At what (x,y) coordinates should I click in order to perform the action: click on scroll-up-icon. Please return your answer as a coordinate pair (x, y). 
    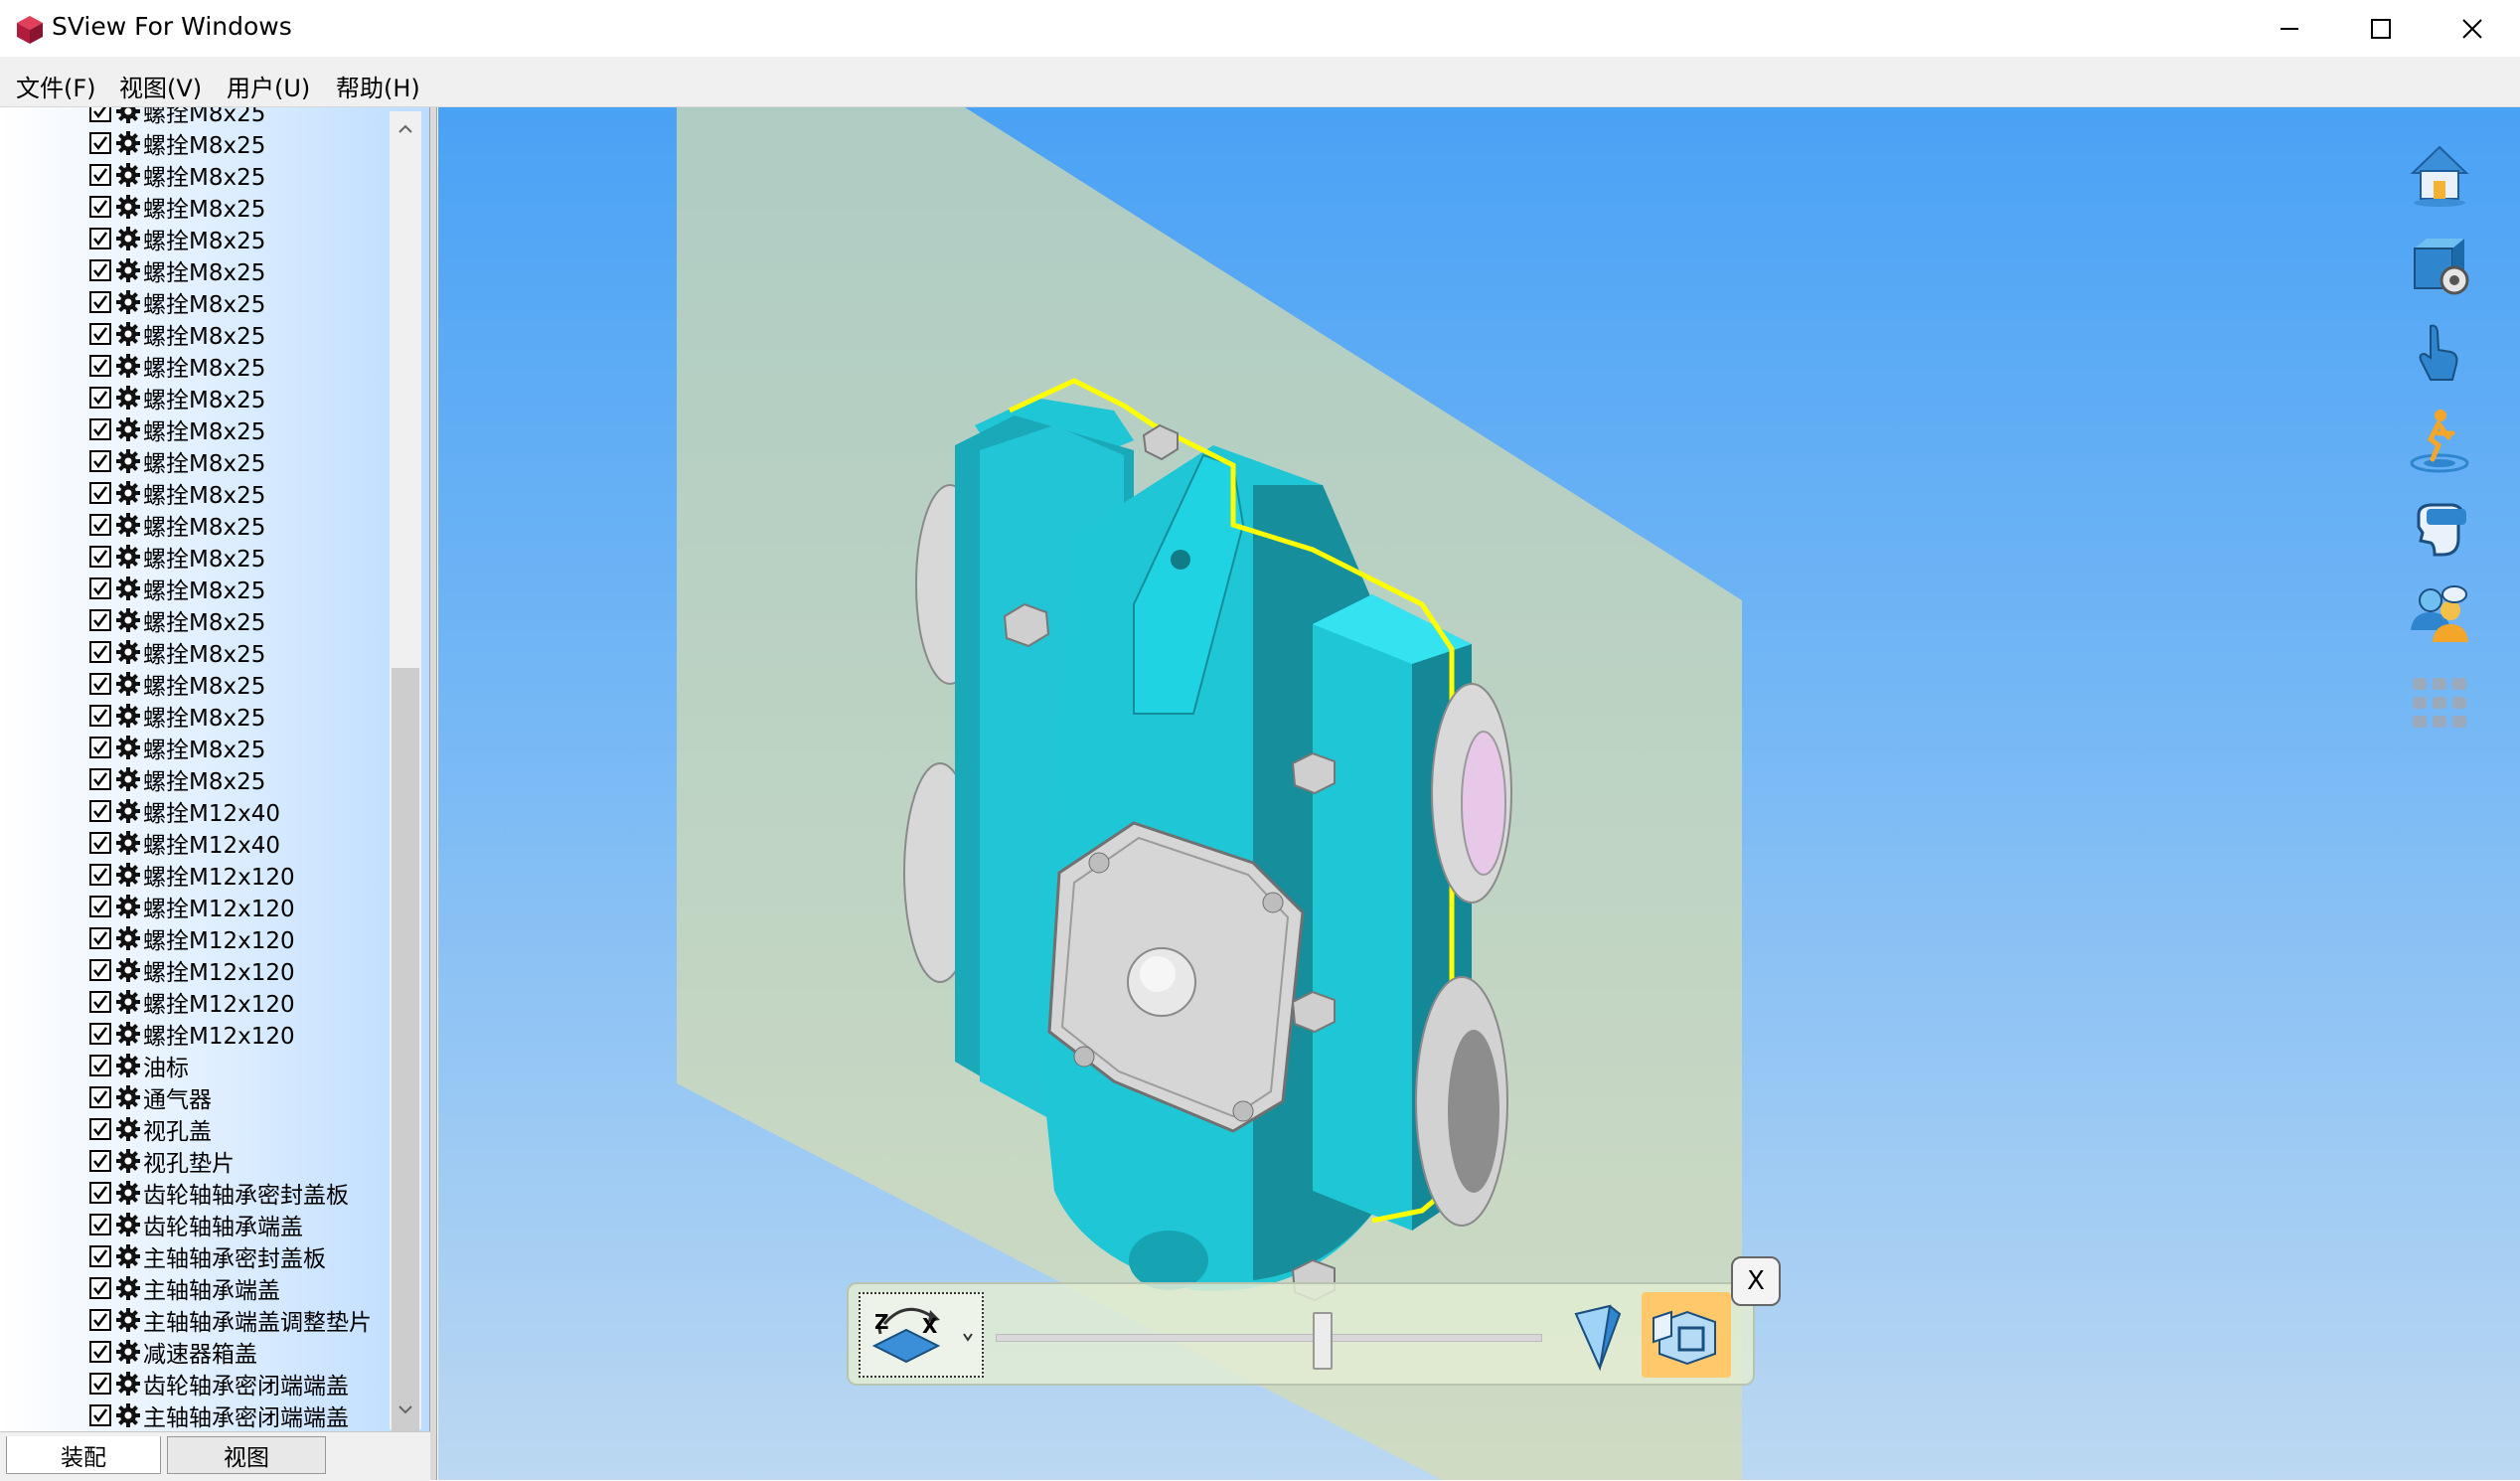
    Looking at the image, I should click on (405, 129).